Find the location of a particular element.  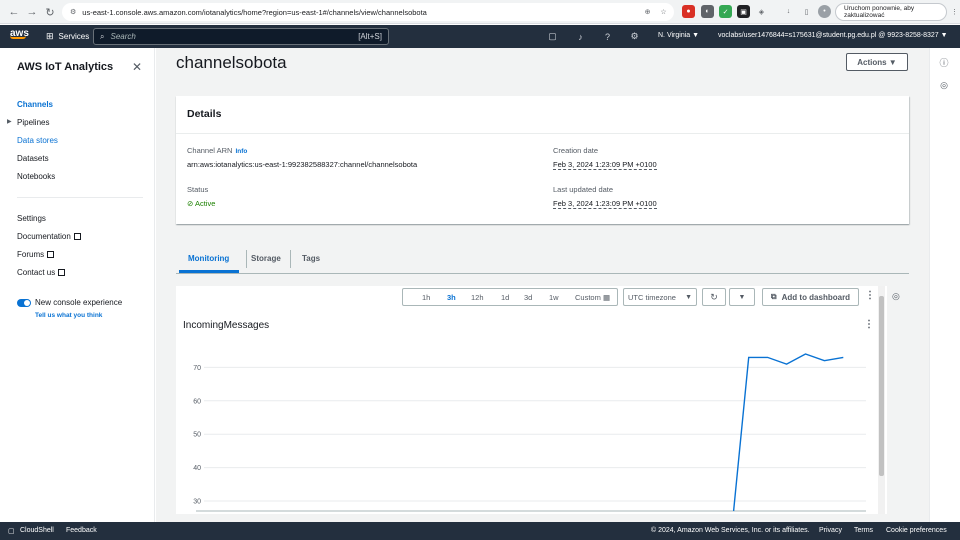

extension-icon: ● is located at coordinates (688, 11).